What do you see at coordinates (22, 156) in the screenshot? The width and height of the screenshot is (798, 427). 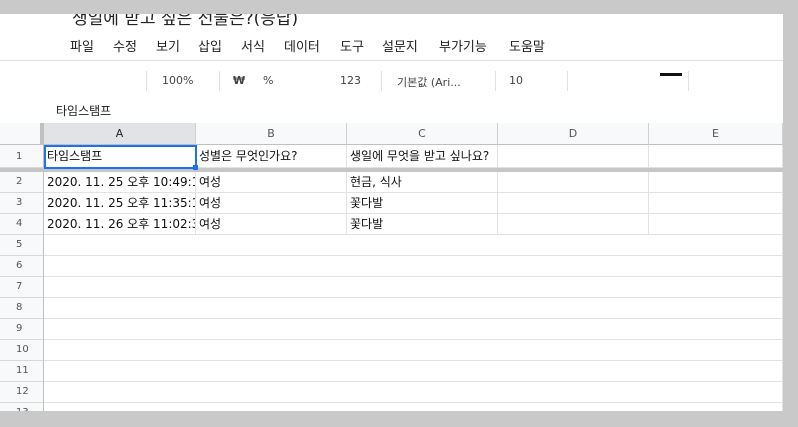 I see `row-header-1: 1` at bounding box center [22, 156].